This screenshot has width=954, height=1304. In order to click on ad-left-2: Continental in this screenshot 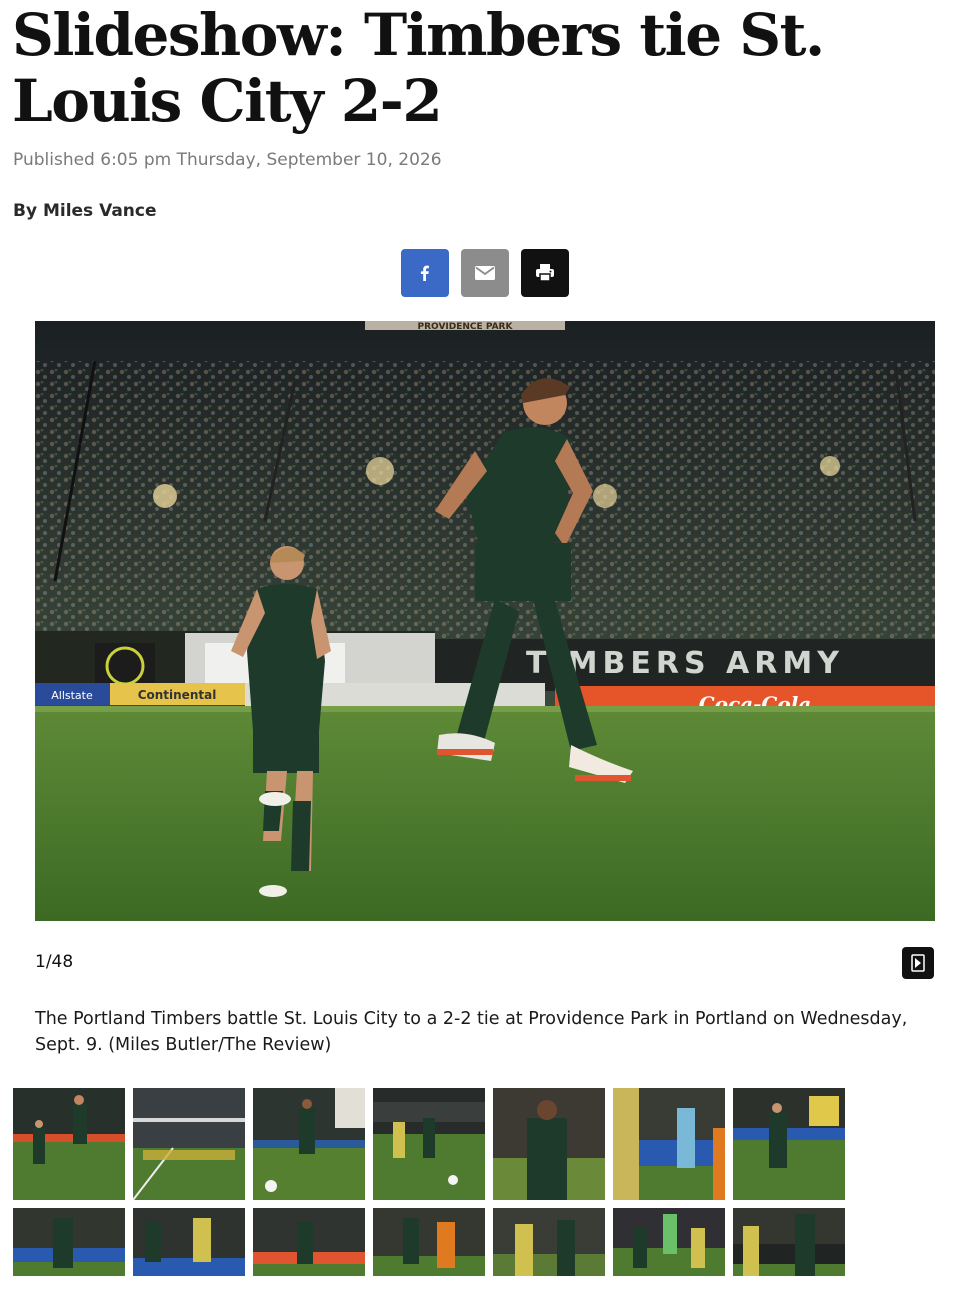, I will do `click(177, 695)`.